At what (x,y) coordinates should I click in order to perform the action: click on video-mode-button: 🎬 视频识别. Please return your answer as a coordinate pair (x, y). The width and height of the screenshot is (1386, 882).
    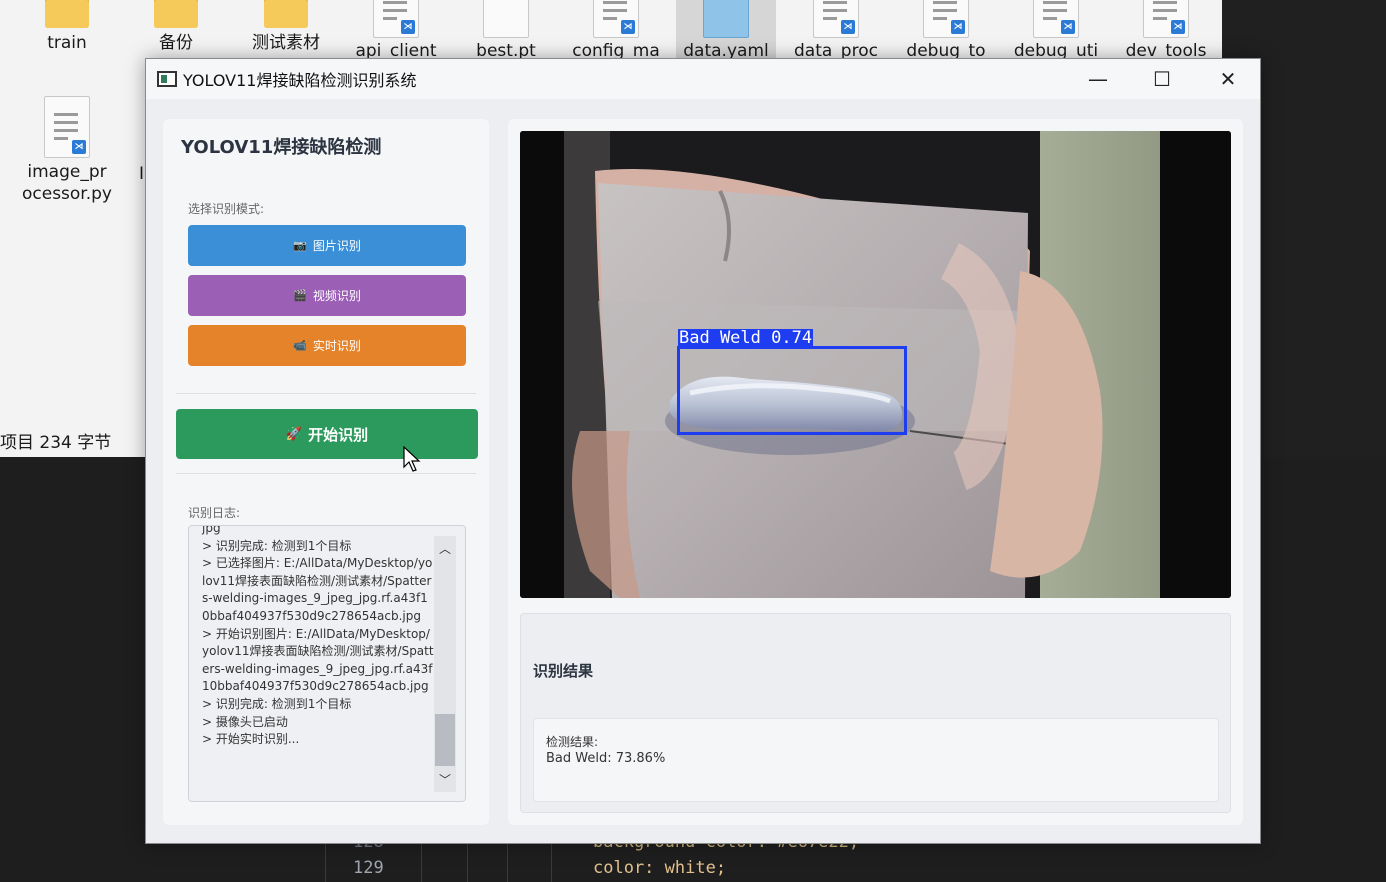
    Looking at the image, I should click on (327, 295).